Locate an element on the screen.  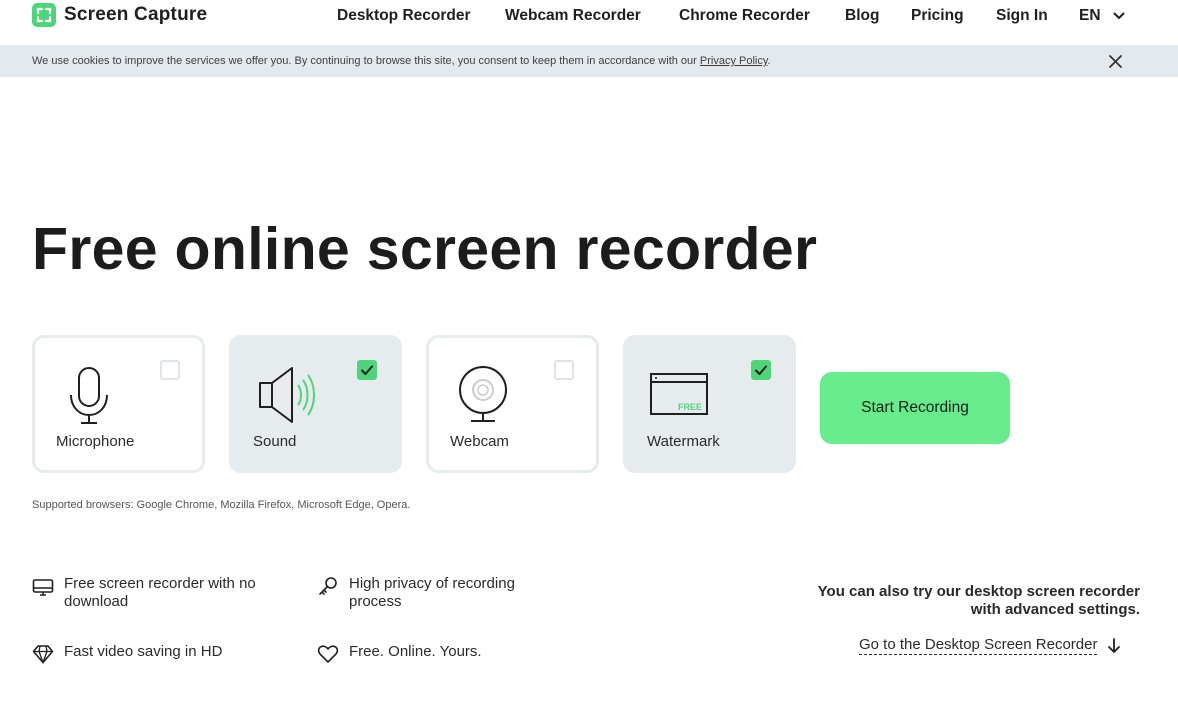
webcam-checkbox is located at coordinates (564, 370).